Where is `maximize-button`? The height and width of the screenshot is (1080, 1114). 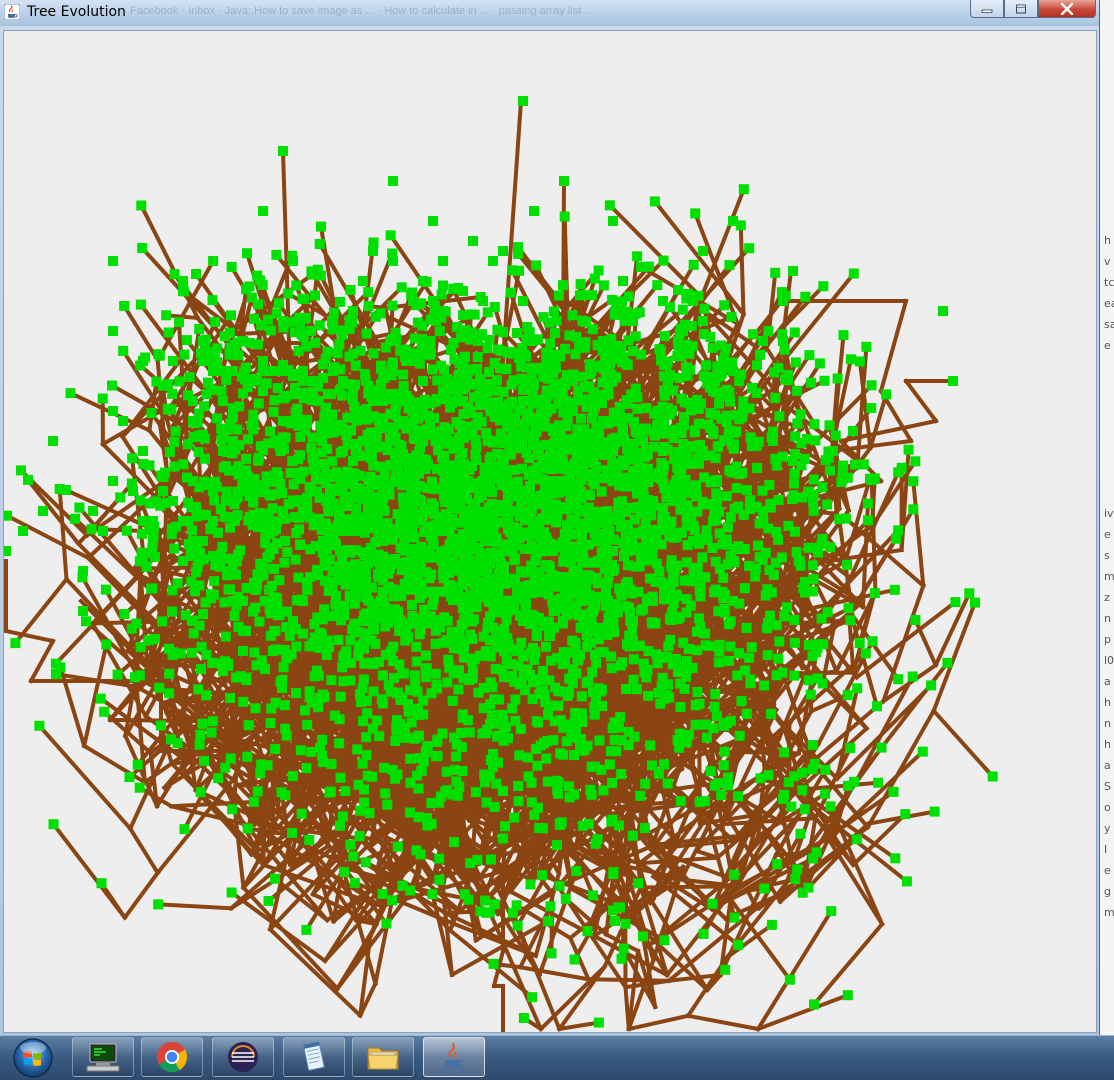 maximize-button is located at coordinates (1021, 9).